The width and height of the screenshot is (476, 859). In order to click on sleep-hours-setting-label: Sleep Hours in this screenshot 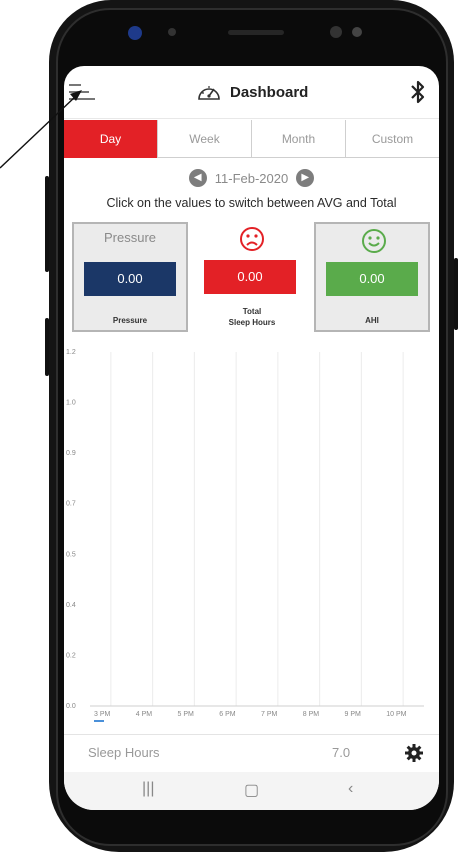, I will do `click(124, 752)`.